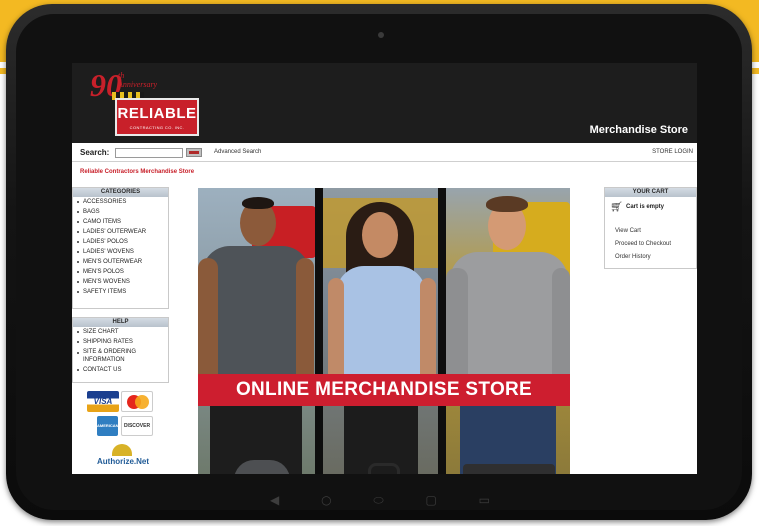 The height and width of the screenshot is (526, 759). Describe the element at coordinates (122, 252) in the screenshot. I see `category-item-ladies-wovens: LADIES' WOVENS` at that location.